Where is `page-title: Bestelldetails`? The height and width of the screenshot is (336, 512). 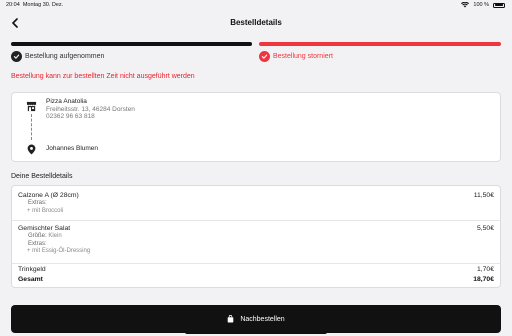 page-title: Bestelldetails is located at coordinates (256, 22).